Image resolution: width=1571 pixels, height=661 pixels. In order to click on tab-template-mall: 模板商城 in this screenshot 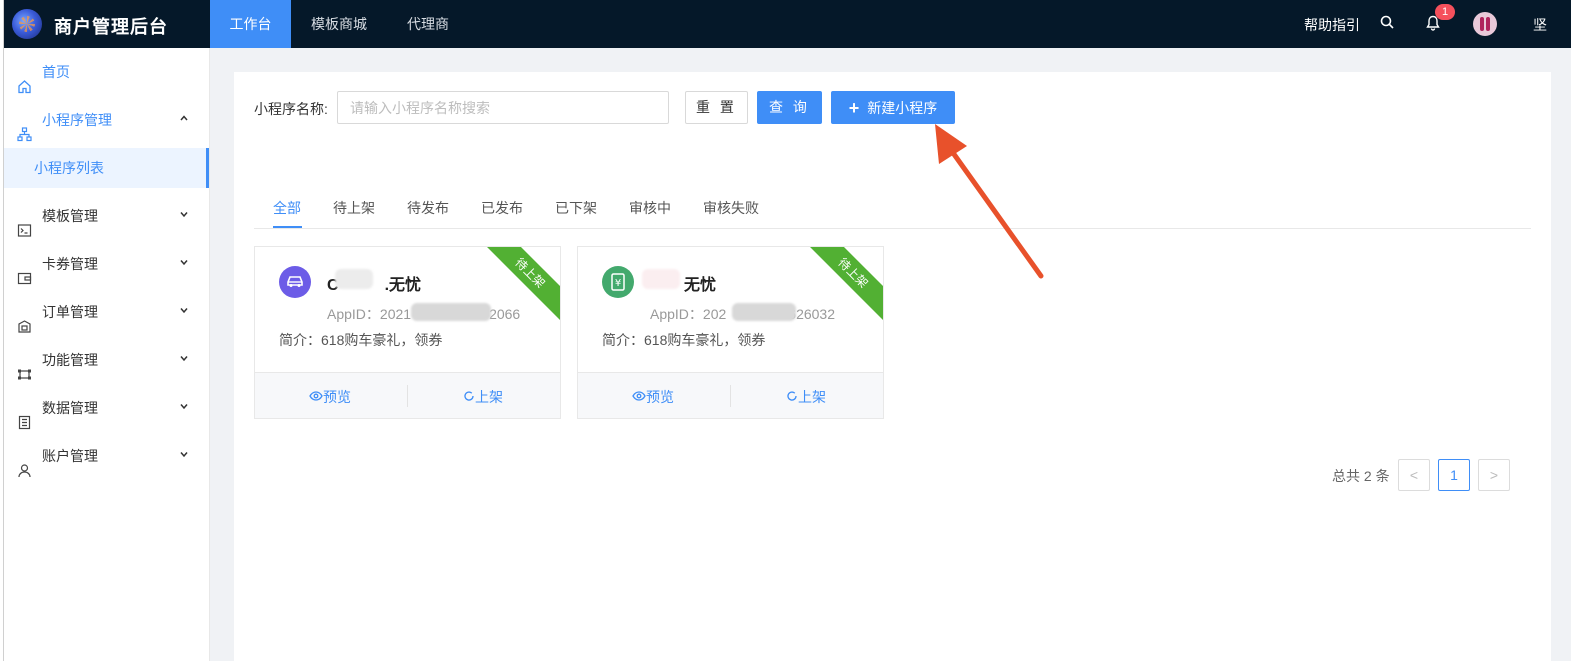, I will do `click(339, 24)`.